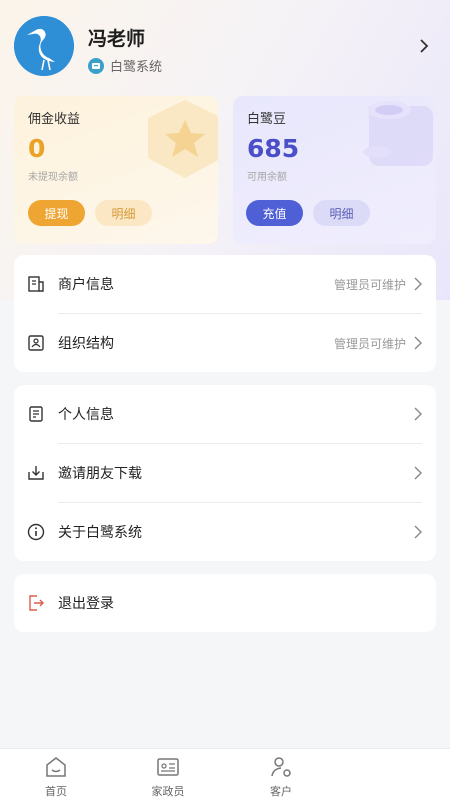  I want to click on user-name: 冯老师, so click(117, 39).